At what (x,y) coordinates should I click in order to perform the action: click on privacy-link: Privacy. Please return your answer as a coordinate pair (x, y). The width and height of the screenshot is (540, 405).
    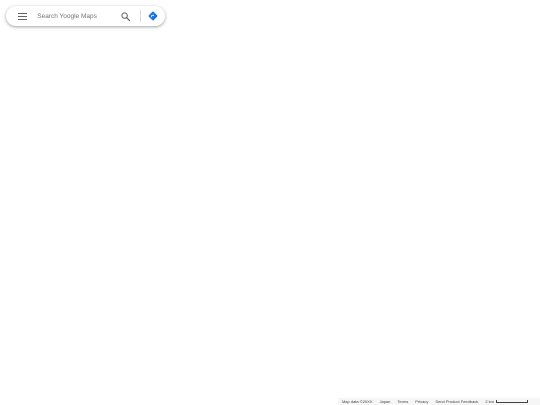
    Looking at the image, I should click on (421, 401).